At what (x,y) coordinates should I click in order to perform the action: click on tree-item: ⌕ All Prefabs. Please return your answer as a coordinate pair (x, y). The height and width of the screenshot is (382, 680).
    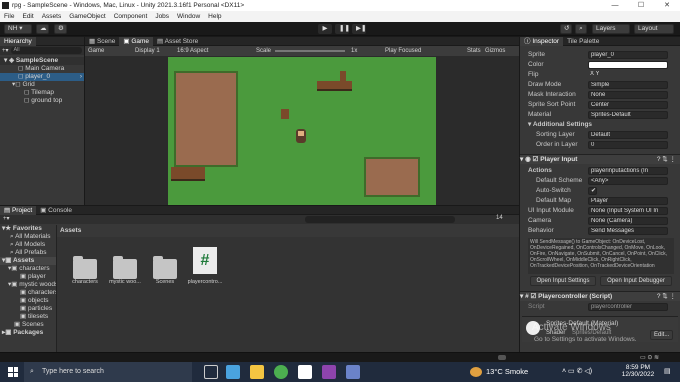
    Looking at the image, I should click on (28, 253).